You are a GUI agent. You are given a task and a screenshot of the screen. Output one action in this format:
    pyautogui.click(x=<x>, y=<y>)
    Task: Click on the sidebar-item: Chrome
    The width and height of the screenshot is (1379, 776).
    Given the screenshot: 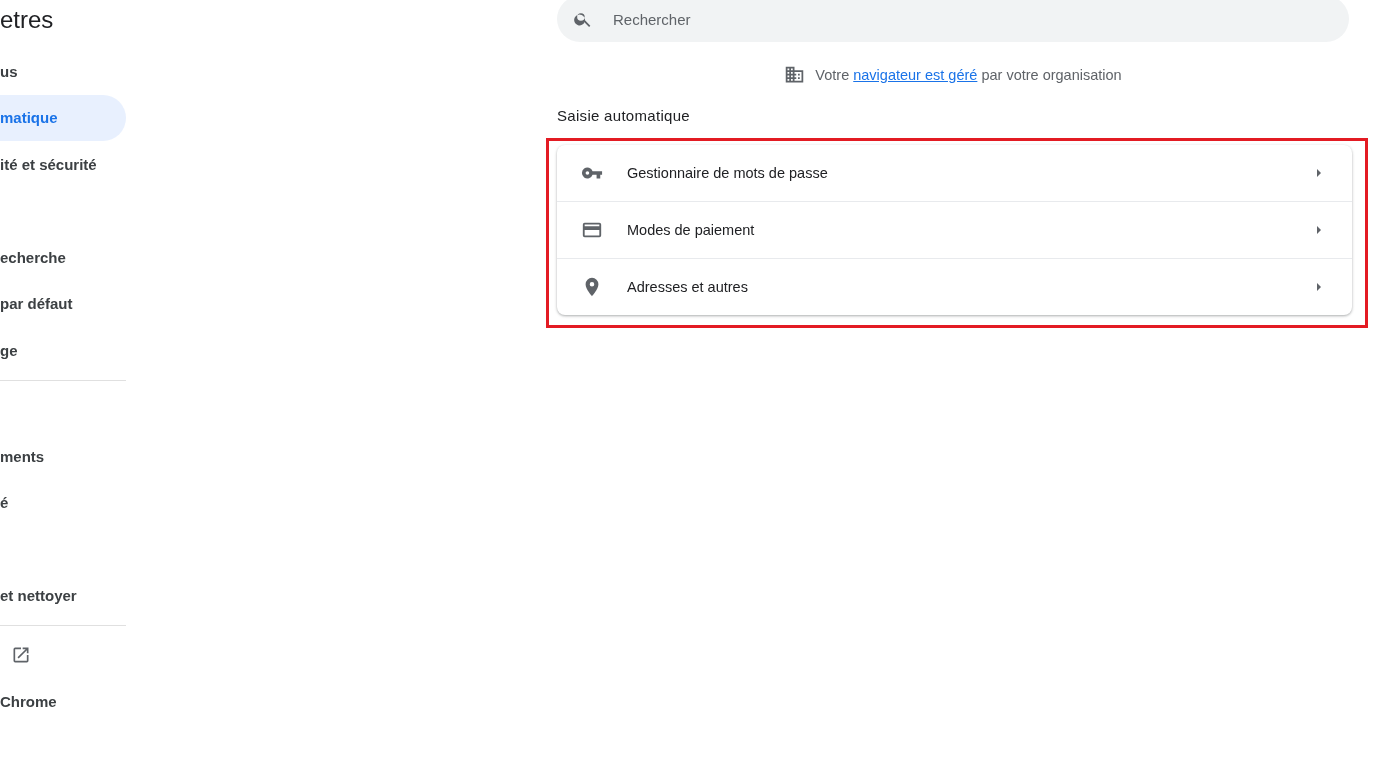 What is the action you would take?
    pyautogui.click(x=33, y=701)
    